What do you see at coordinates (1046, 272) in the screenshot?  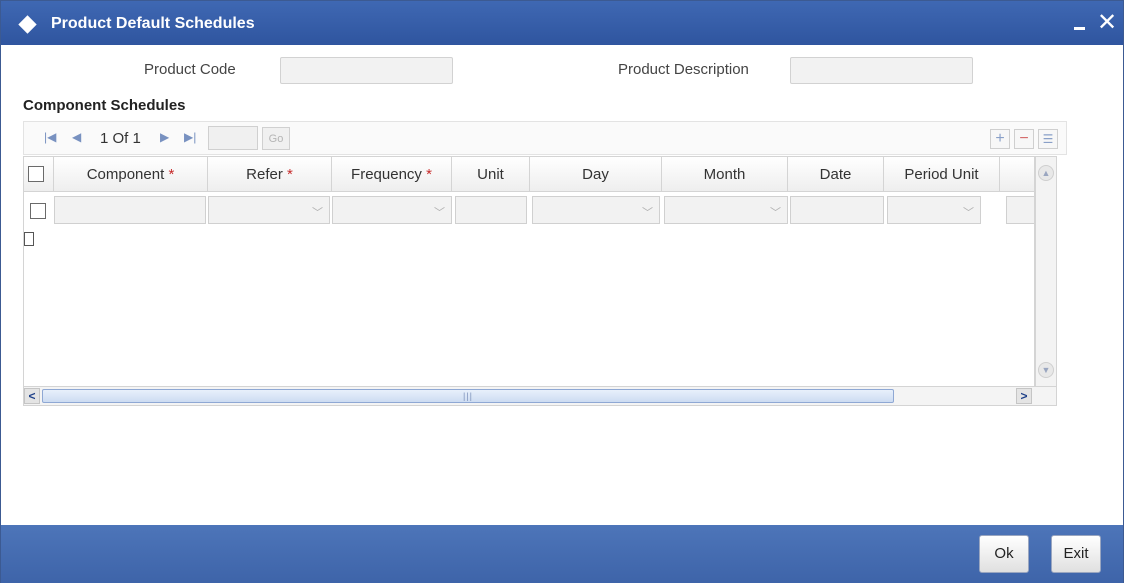 I see `vertical-scrollbar: ▲ ▼` at bounding box center [1046, 272].